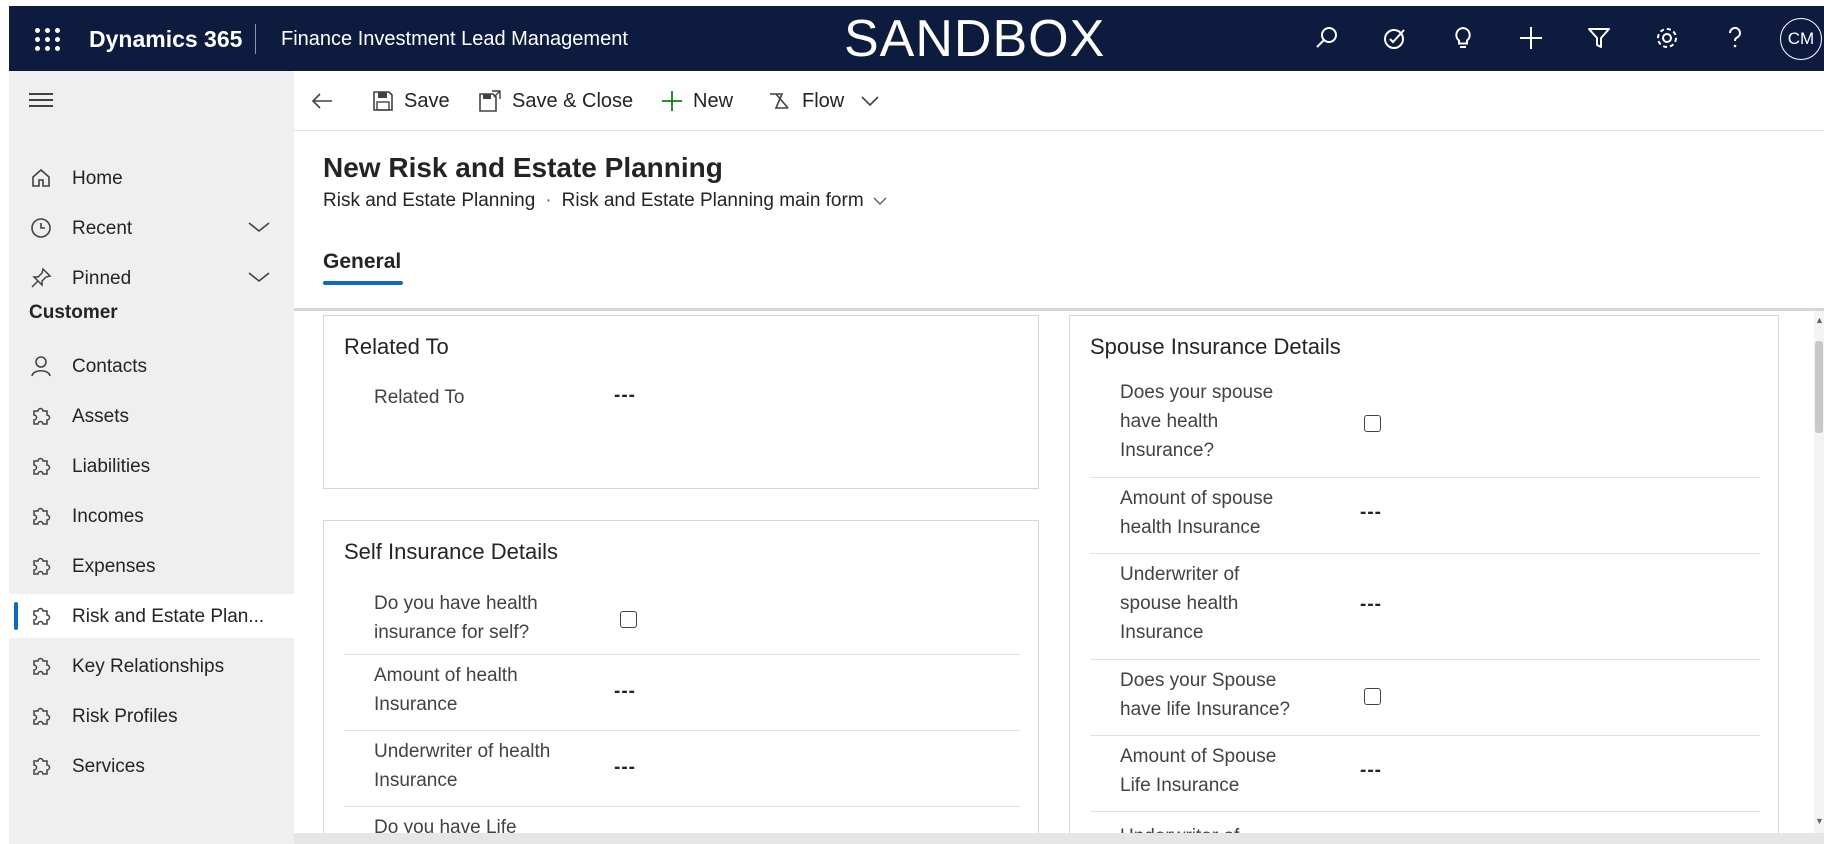 The height and width of the screenshot is (844, 1824). Describe the element at coordinates (1801, 39) in the screenshot. I see `user-avatar: CM` at that location.